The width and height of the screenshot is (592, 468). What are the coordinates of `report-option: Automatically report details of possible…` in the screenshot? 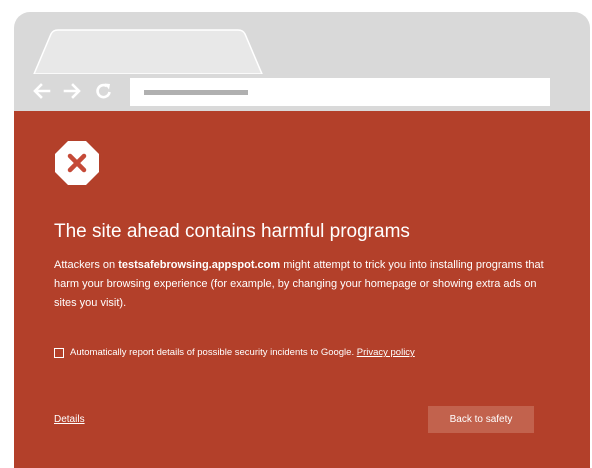 It's located at (234, 352).